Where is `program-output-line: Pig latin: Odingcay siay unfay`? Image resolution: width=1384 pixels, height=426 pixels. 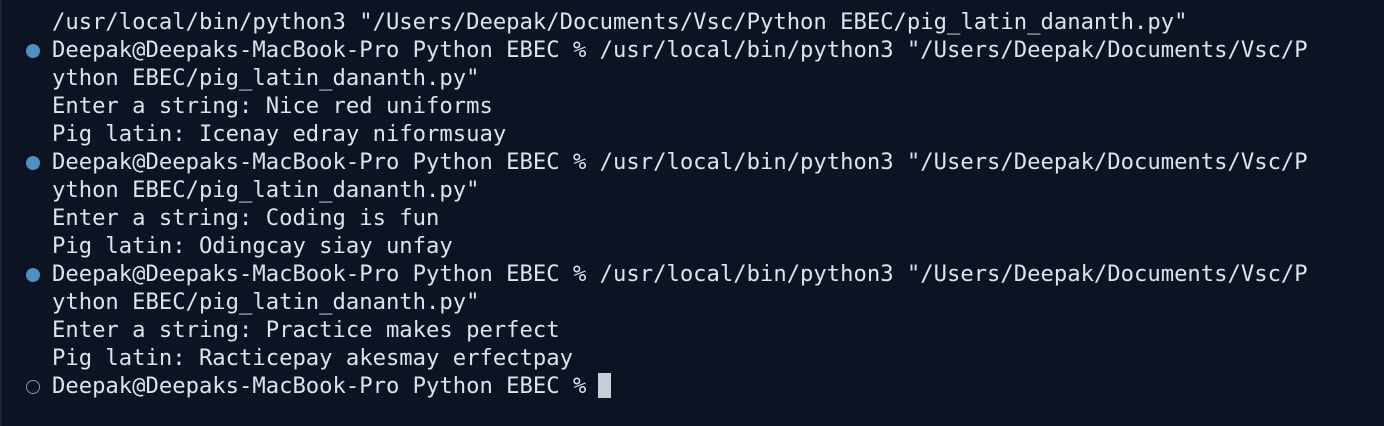
program-output-line: Pig latin: Odingcay siay unfay is located at coordinates (252, 246).